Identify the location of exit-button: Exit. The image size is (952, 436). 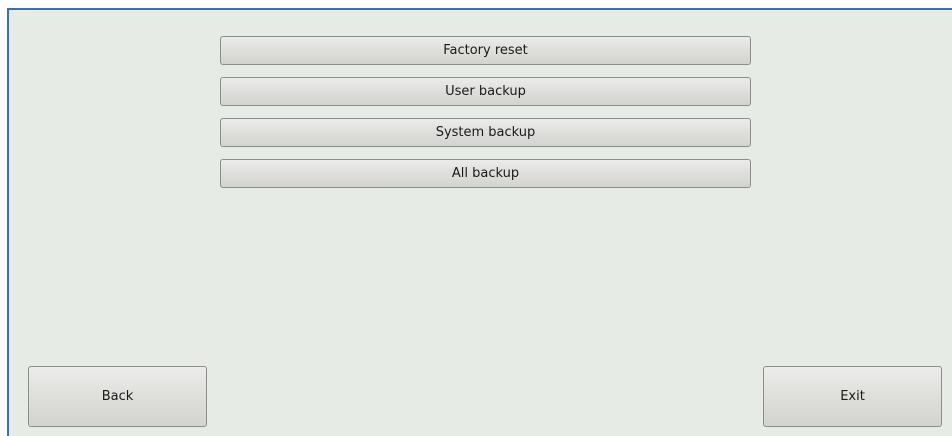
(852, 396).